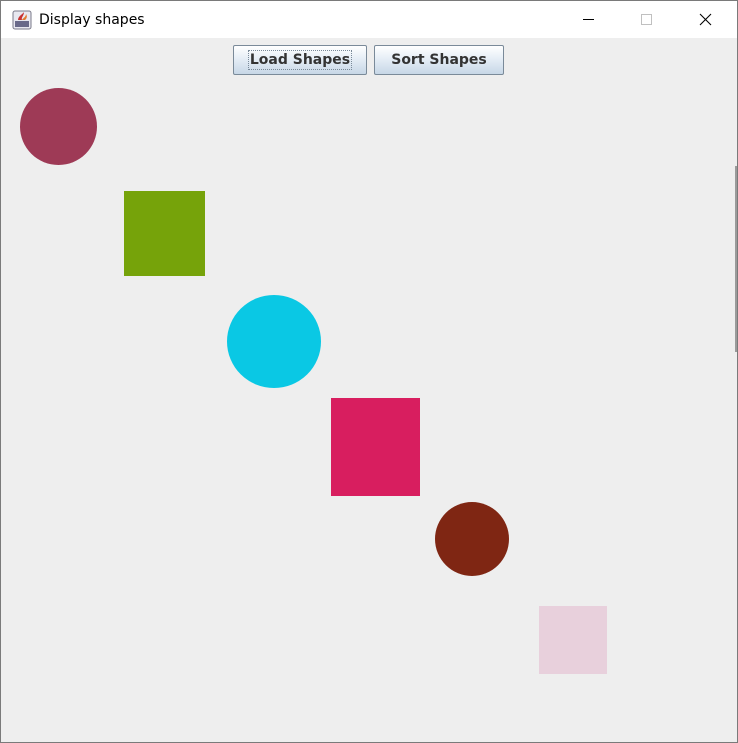 The width and height of the screenshot is (738, 743). I want to click on window-title: Display shapes, so click(92, 20).